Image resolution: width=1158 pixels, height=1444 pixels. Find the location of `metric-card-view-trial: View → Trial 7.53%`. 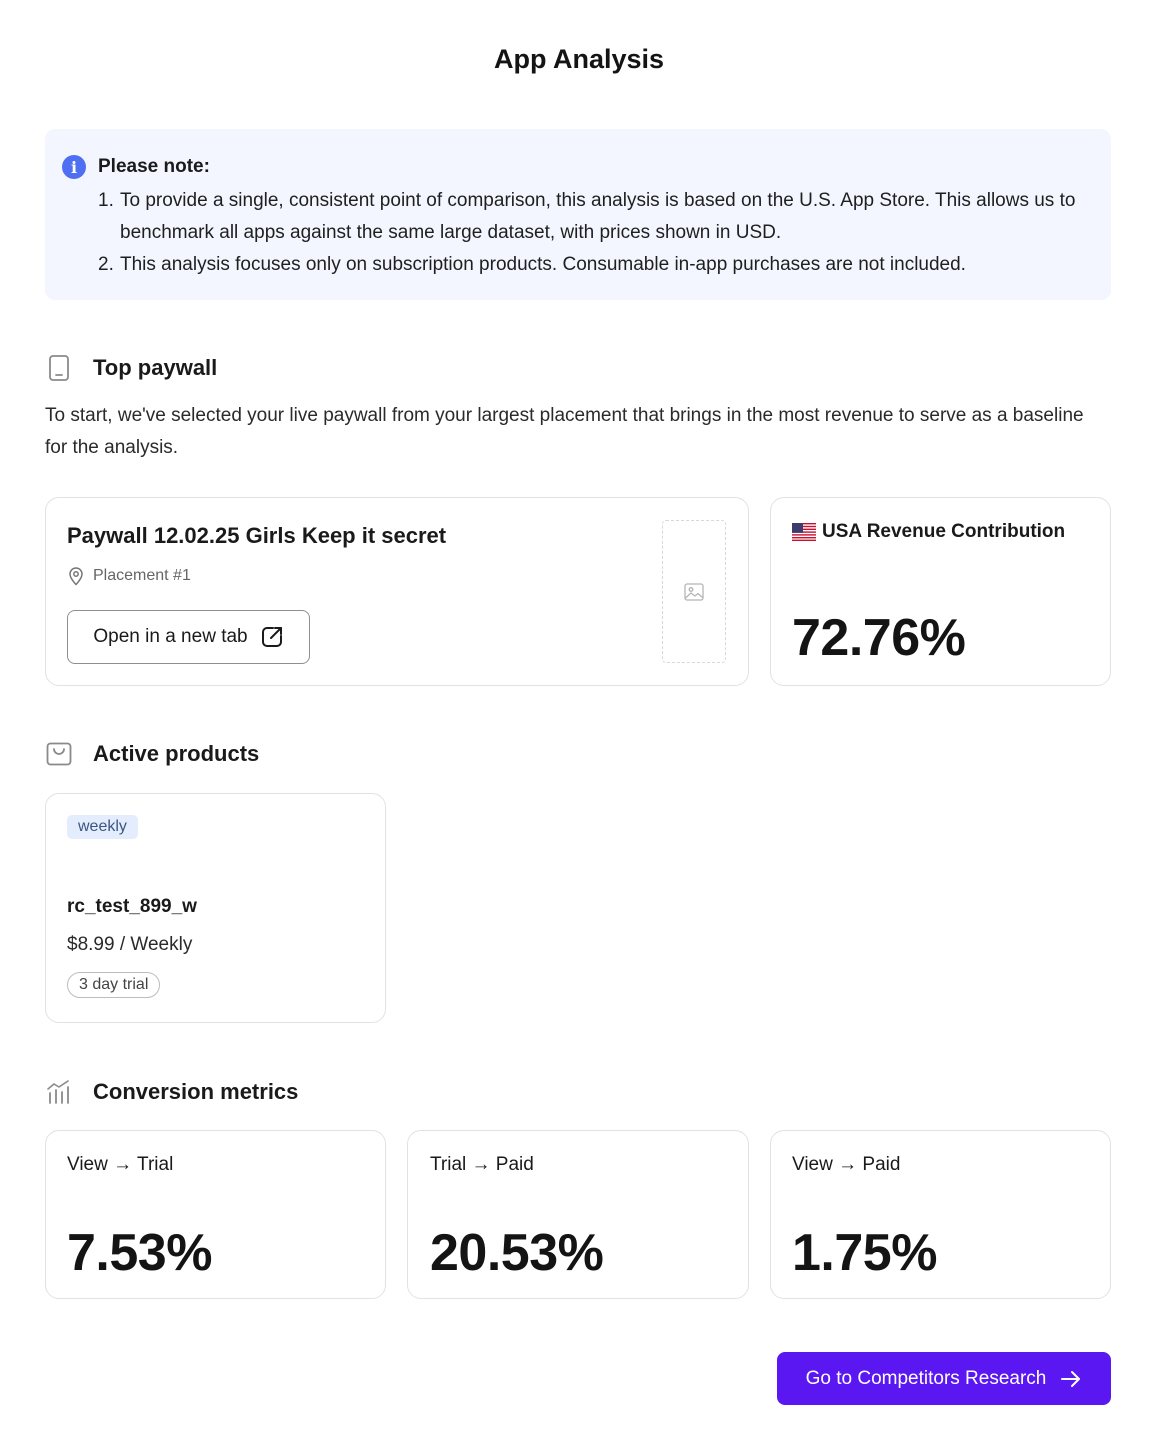

metric-card-view-trial: View → Trial 7.53% is located at coordinates (215, 1214).